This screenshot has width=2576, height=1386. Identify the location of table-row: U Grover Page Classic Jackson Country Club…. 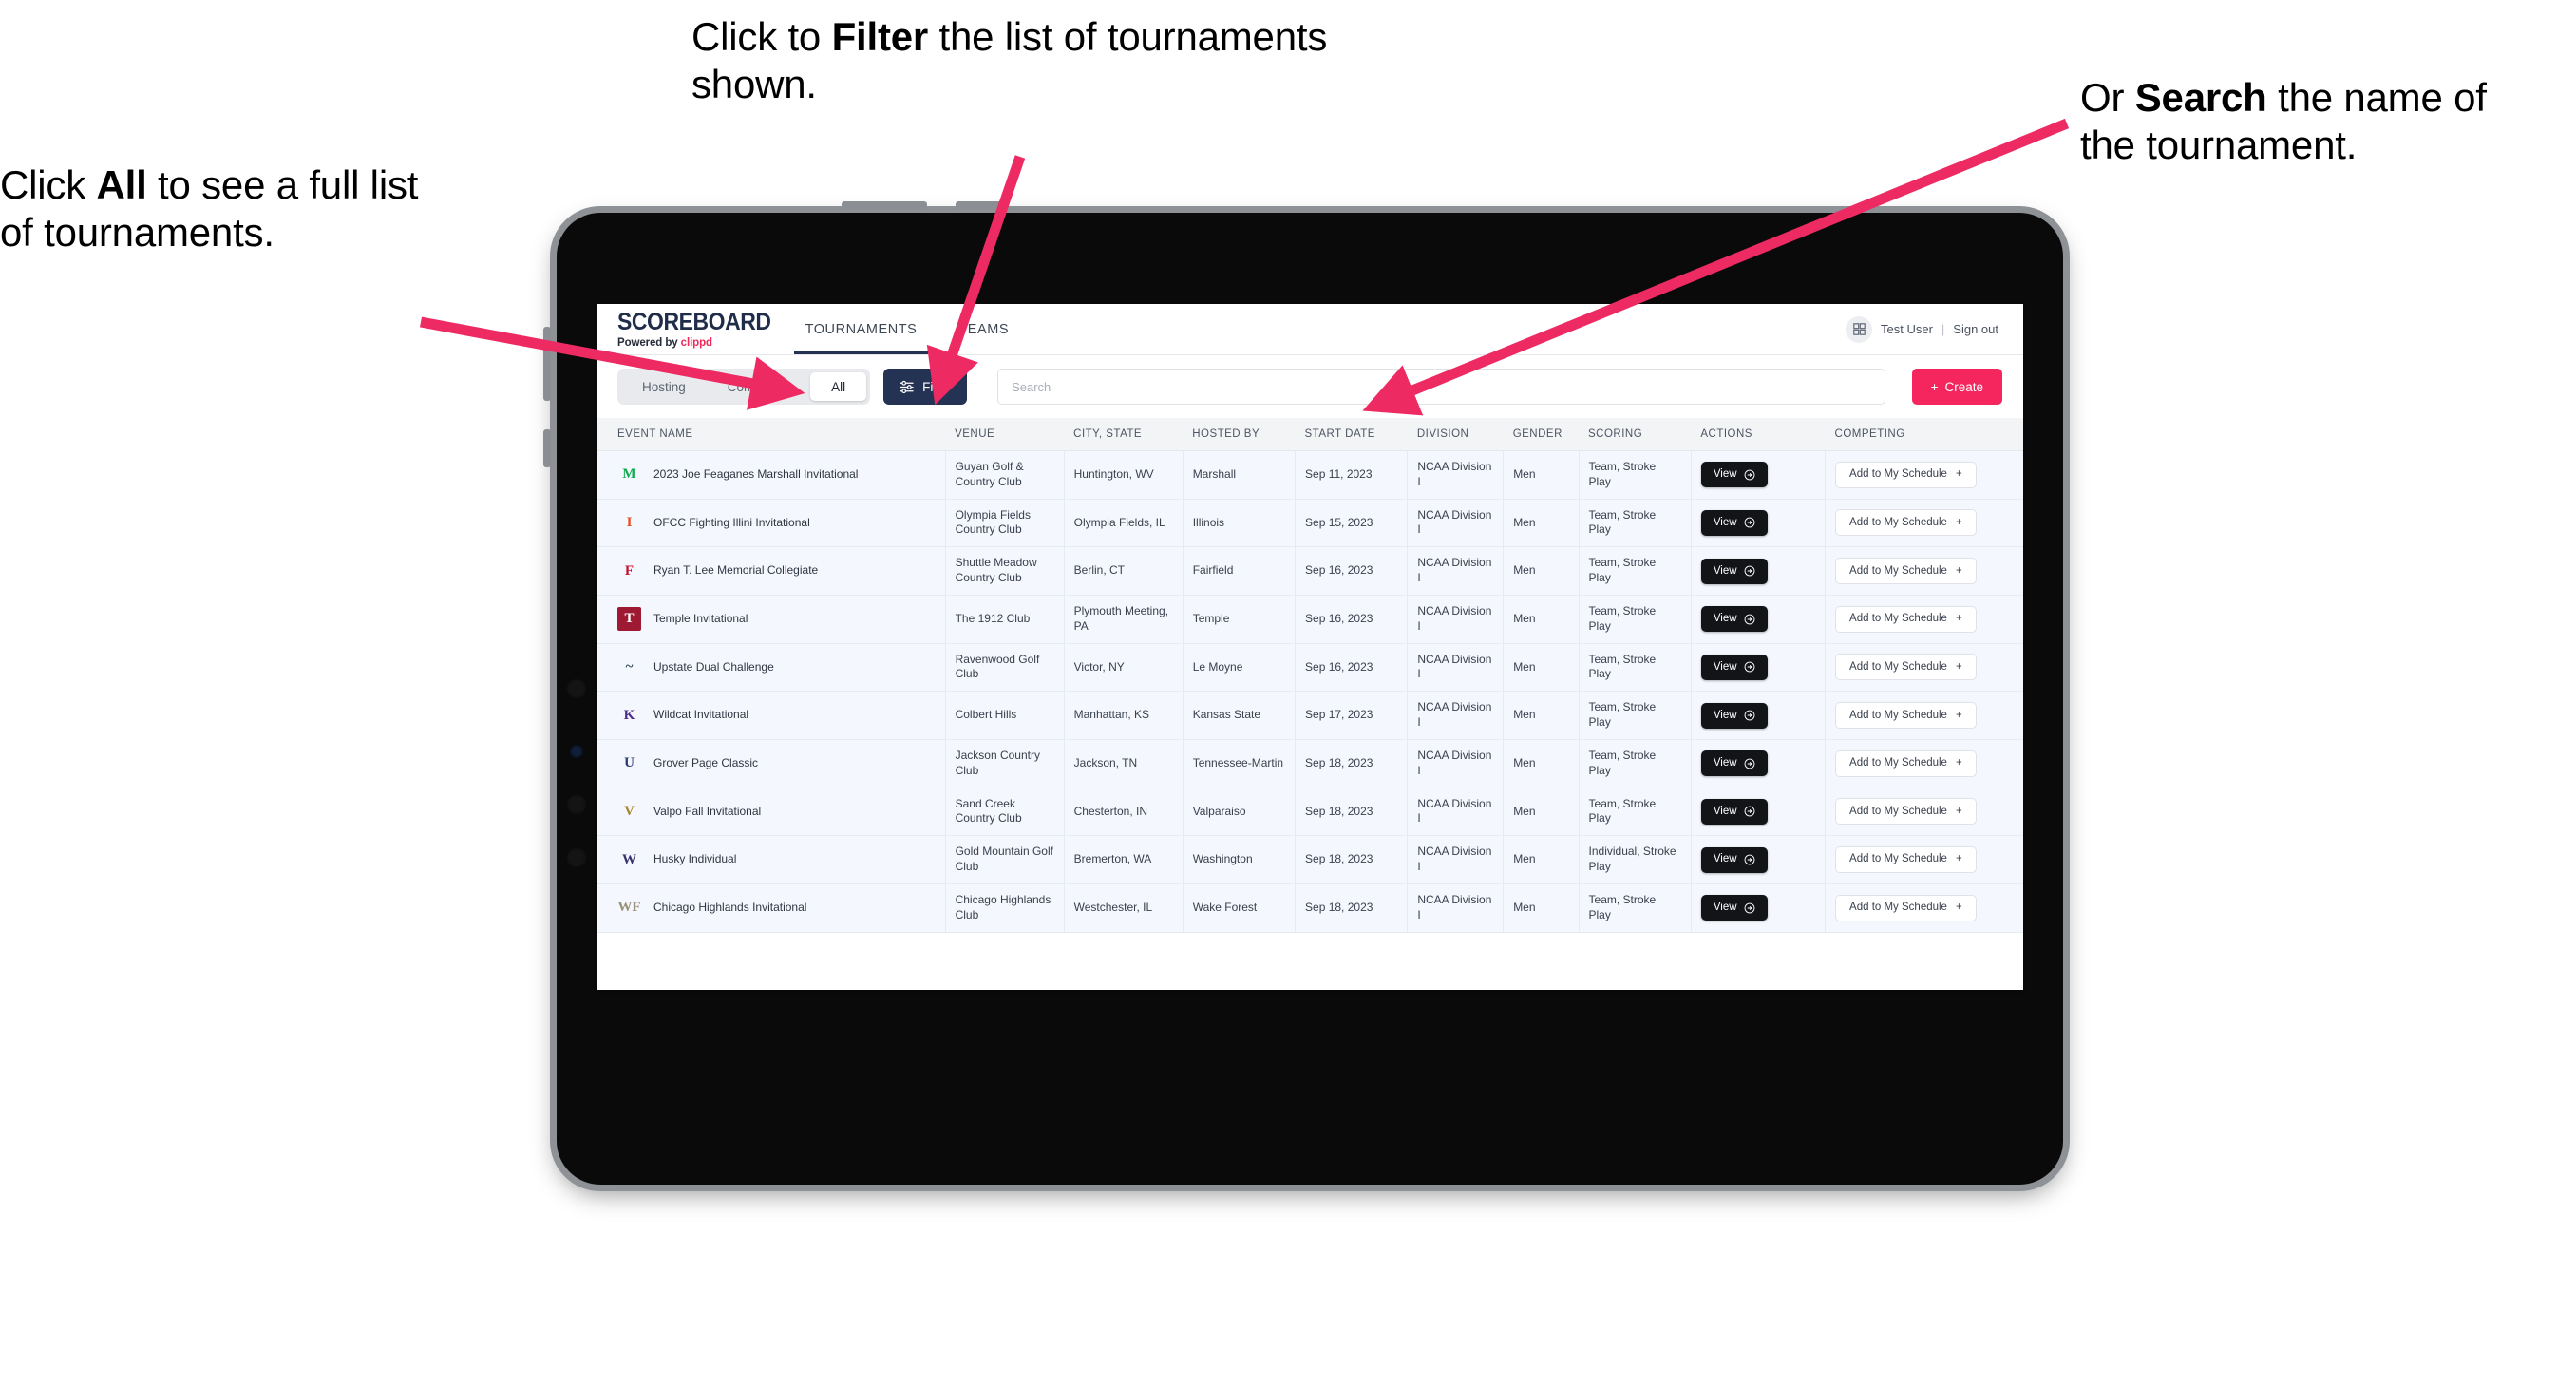
(1310, 763).